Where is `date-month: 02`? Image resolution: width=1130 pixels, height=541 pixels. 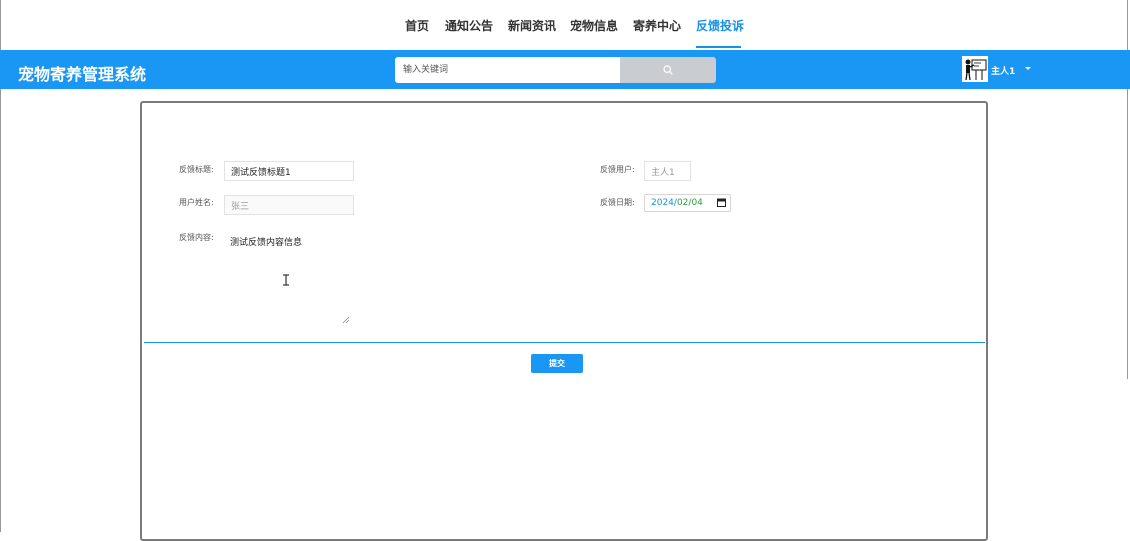
date-month: 02 is located at coordinates (682, 203).